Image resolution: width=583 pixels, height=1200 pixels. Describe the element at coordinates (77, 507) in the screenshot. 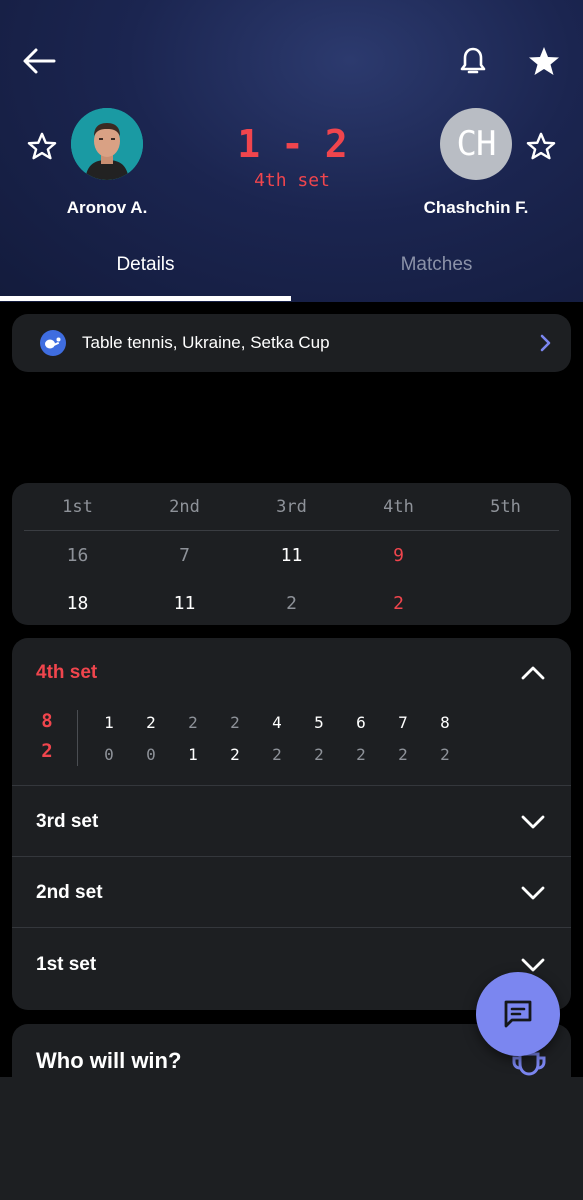

I see `set-column-header: 1st` at that location.